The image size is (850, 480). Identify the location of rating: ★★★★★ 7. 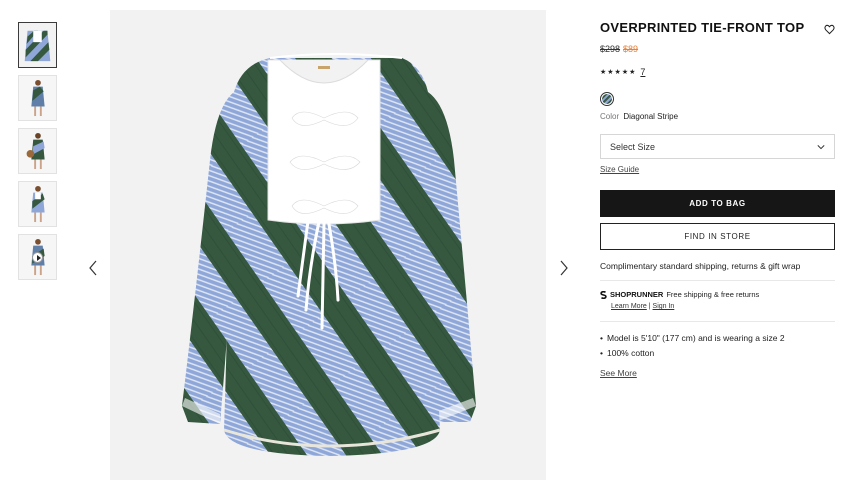
(717, 72).